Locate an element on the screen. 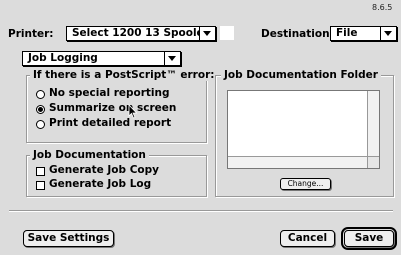 The image size is (401, 255). destination-label: Destination: is located at coordinates (297, 34).